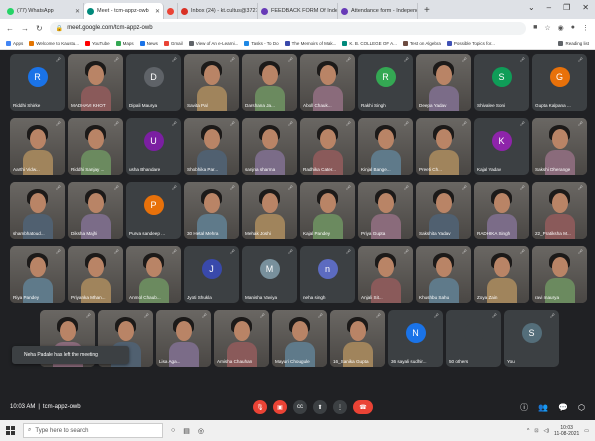  I want to click on participant-tile: M 🎤︎ Manisha Vaviya, so click(269, 274).